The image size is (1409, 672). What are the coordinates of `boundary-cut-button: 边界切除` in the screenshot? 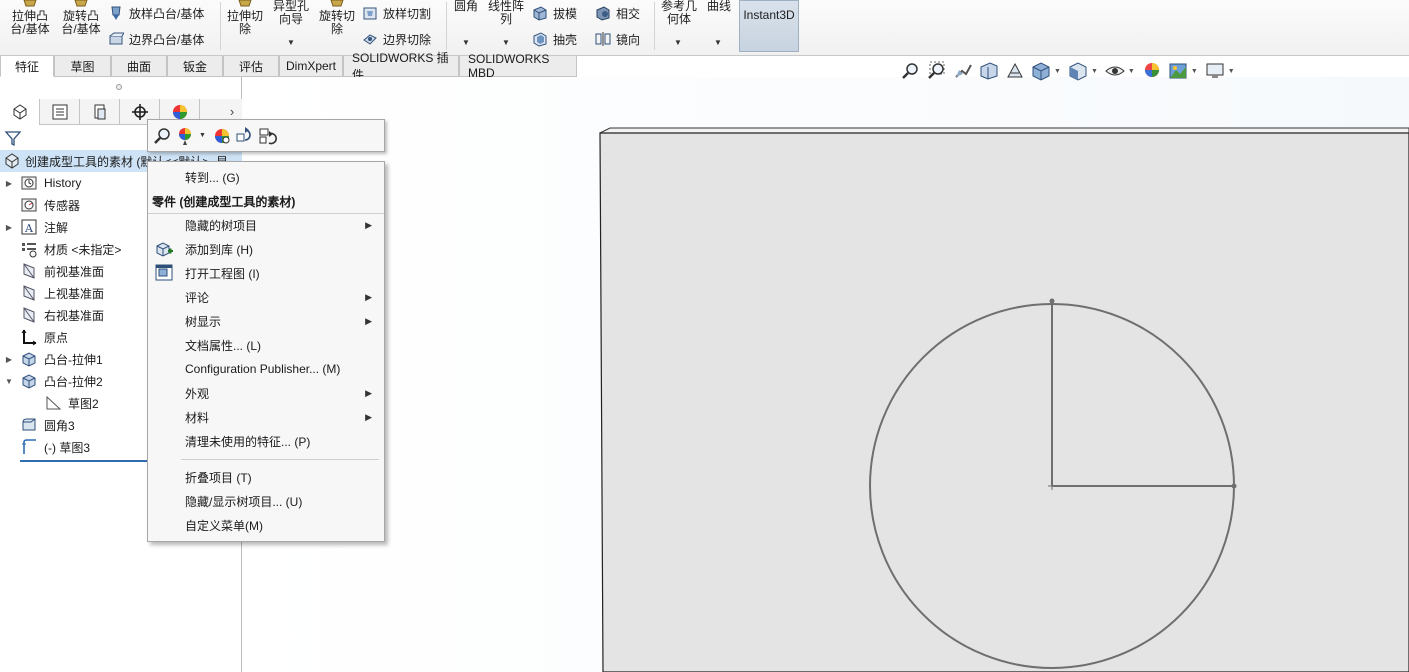 It's located at (396, 39).